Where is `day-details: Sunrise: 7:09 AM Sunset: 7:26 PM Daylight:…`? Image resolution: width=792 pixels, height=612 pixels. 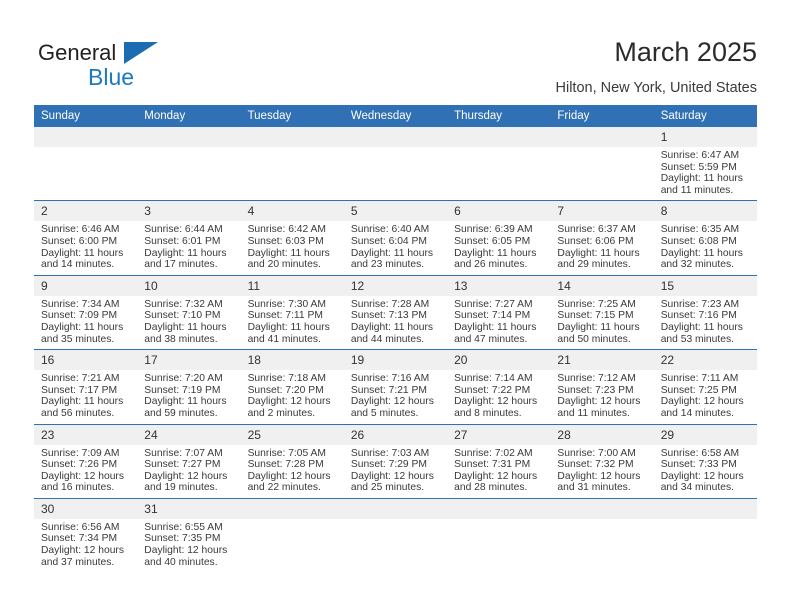
day-details: Sunrise: 7:09 AM Sunset: 7:26 PM Daylight:… is located at coordinates (85, 471).